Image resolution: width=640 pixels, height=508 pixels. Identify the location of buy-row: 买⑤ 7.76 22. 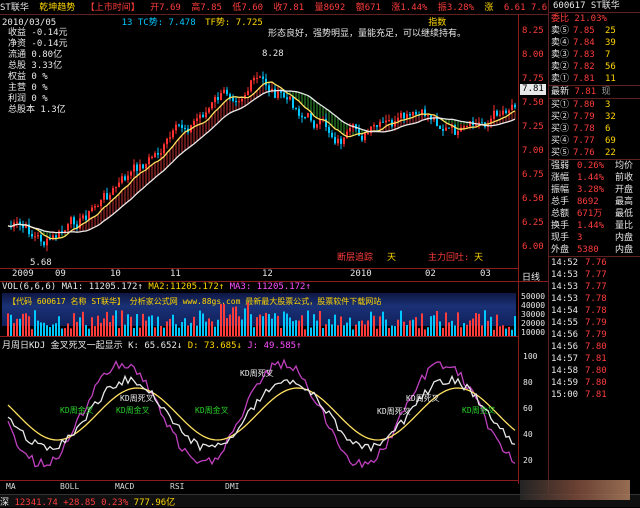
(594, 153).